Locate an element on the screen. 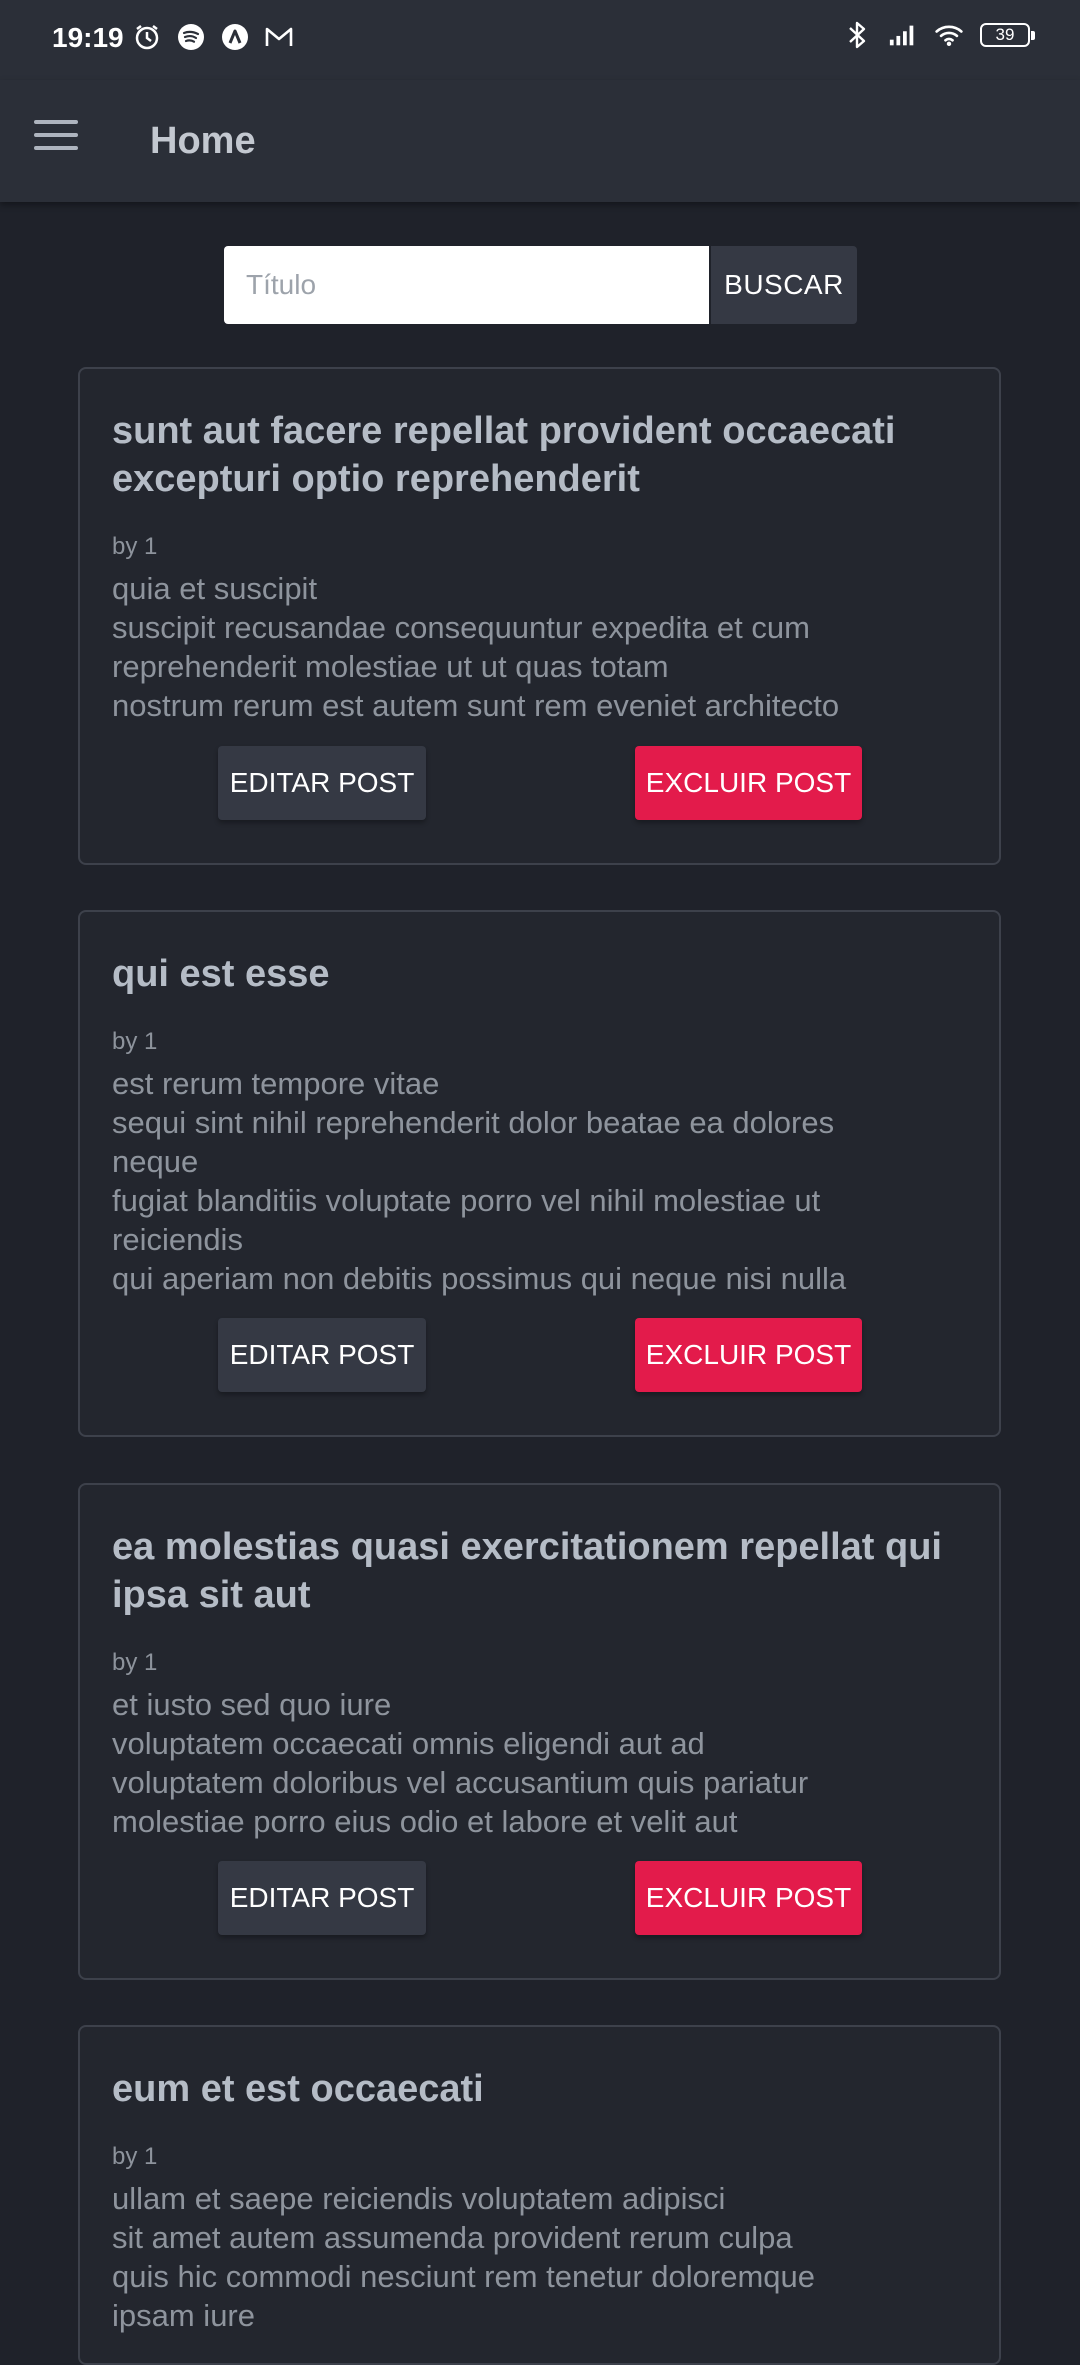 The image size is (1080, 2365). search-input is located at coordinates (466, 285).